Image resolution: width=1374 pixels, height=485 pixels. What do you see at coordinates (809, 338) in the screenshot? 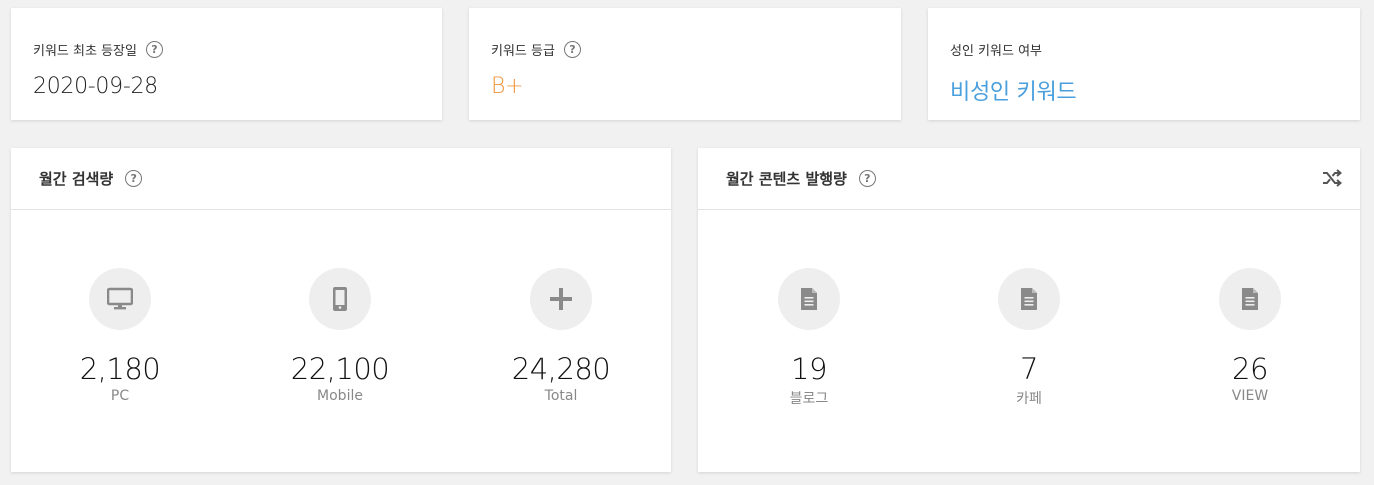
I see `blog-stat: 19 블로그` at bounding box center [809, 338].